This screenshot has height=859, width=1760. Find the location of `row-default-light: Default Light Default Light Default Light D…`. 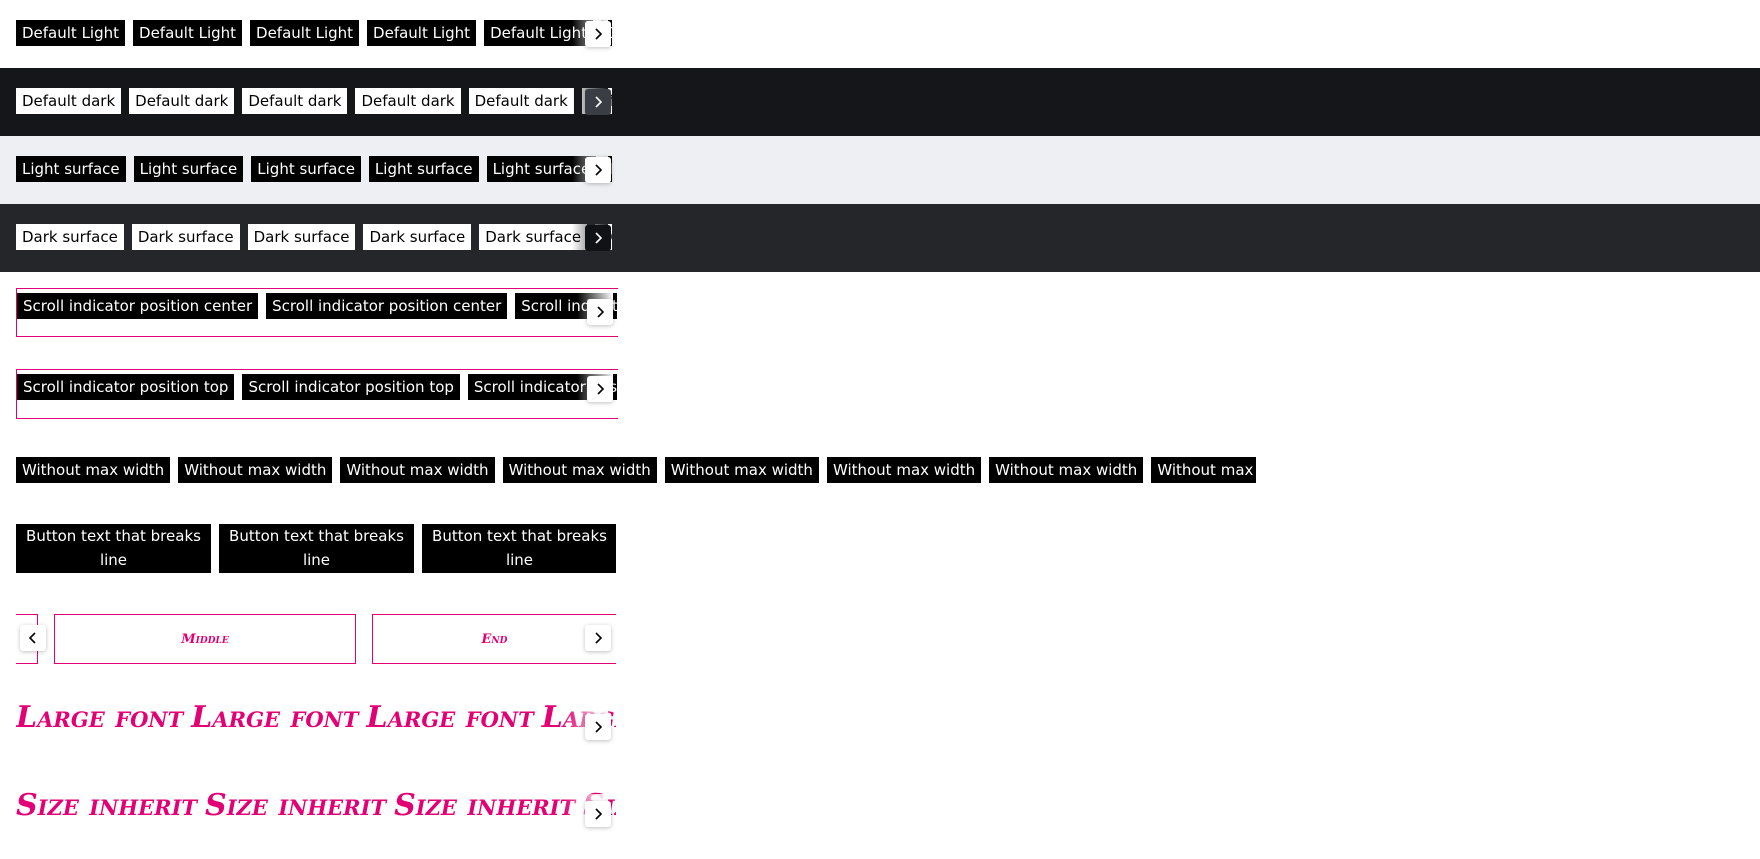

row-default-light: Default Light Default Light Default Light D… is located at coordinates (880, 34).